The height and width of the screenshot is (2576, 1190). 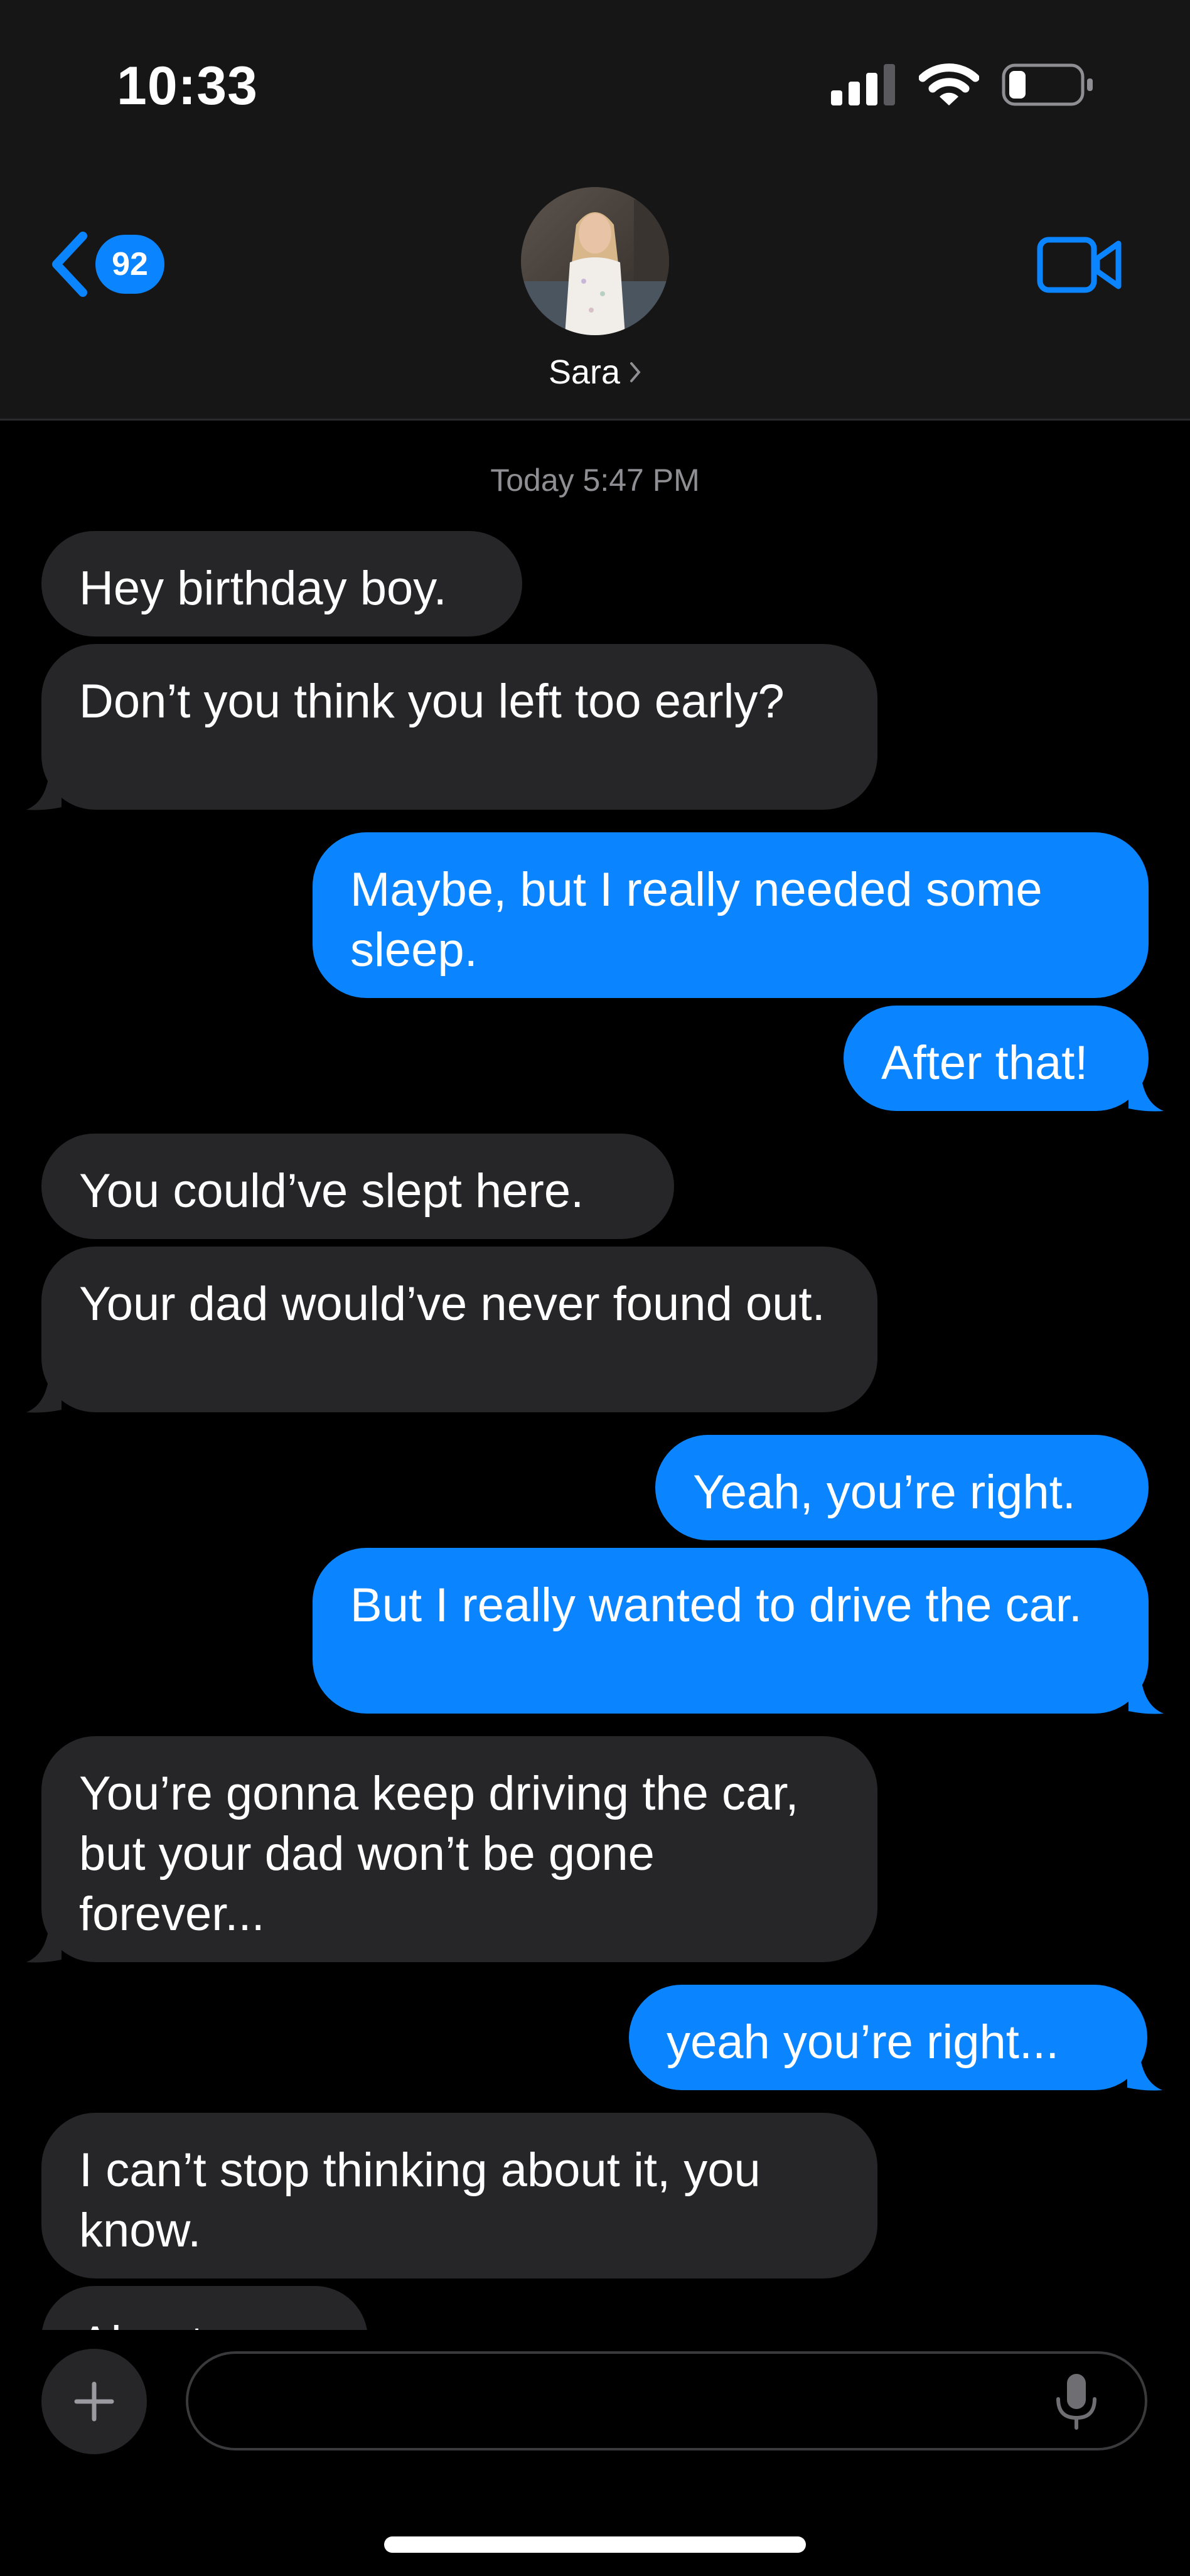 I want to click on incoming-message: Hey birthday boy., so click(x=281, y=583).